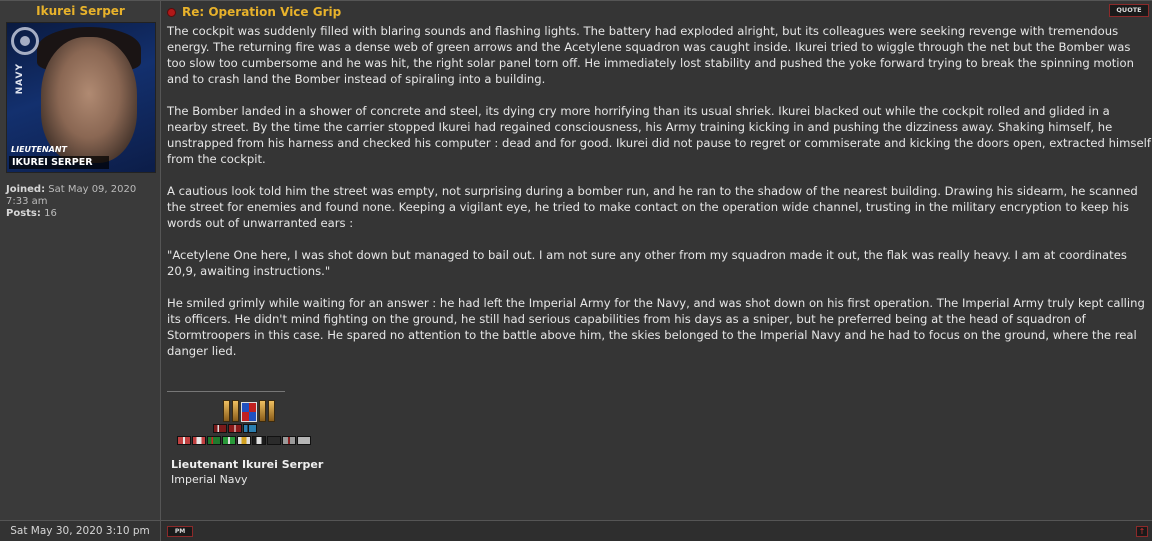  I want to click on posts-value: 16, so click(50, 213).